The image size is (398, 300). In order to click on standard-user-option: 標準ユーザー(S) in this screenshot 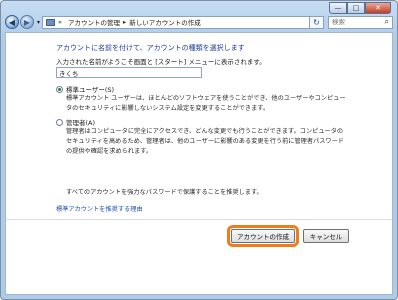, I will do `click(85, 89)`.